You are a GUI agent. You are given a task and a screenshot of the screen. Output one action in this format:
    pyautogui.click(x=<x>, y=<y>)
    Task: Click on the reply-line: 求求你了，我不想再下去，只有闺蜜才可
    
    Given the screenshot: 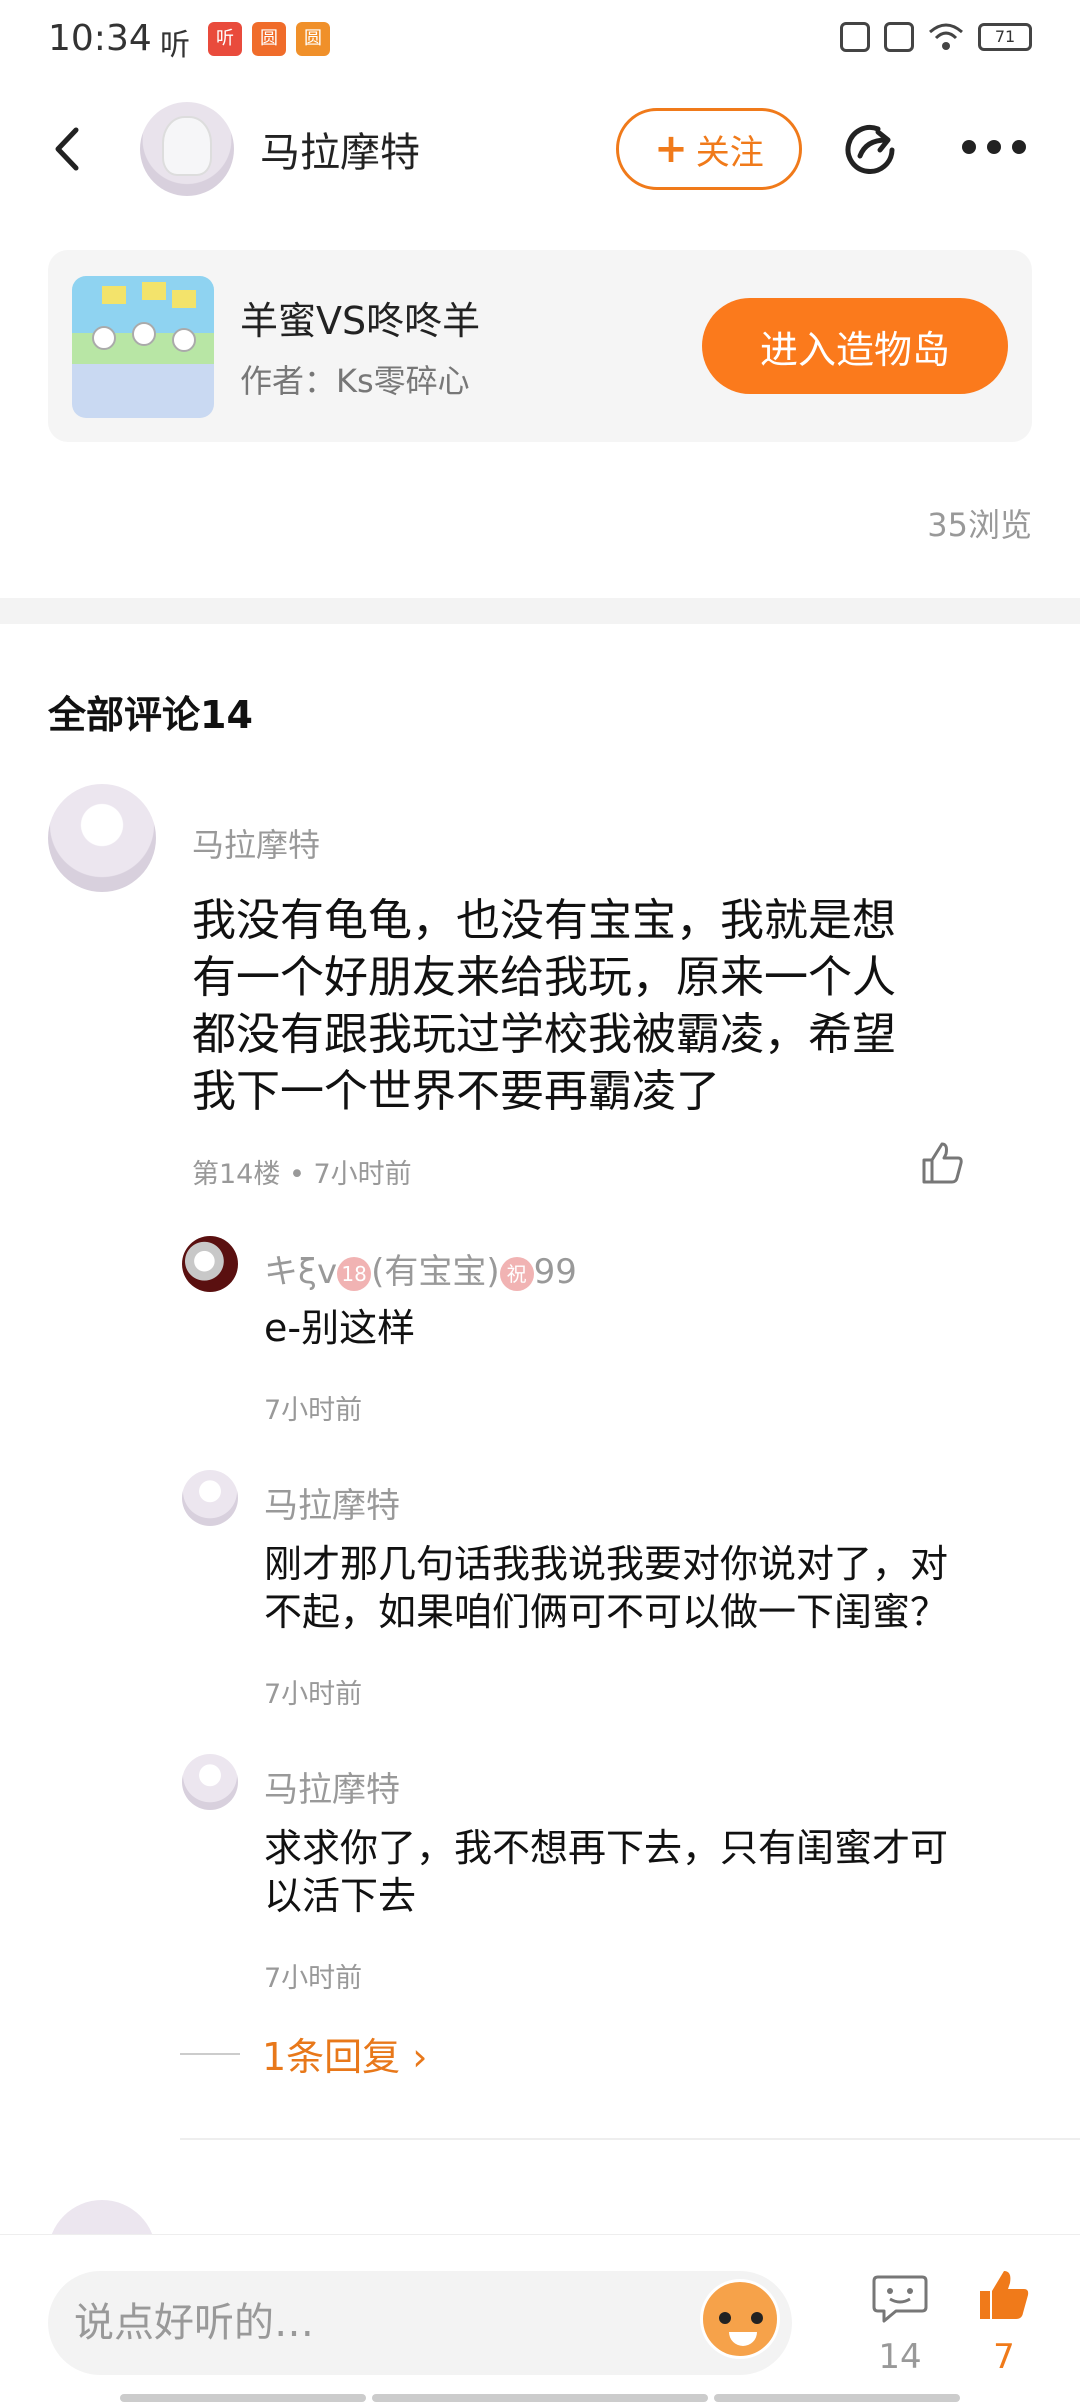 What is the action you would take?
    pyautogui.click(x=606, y=1848)
    